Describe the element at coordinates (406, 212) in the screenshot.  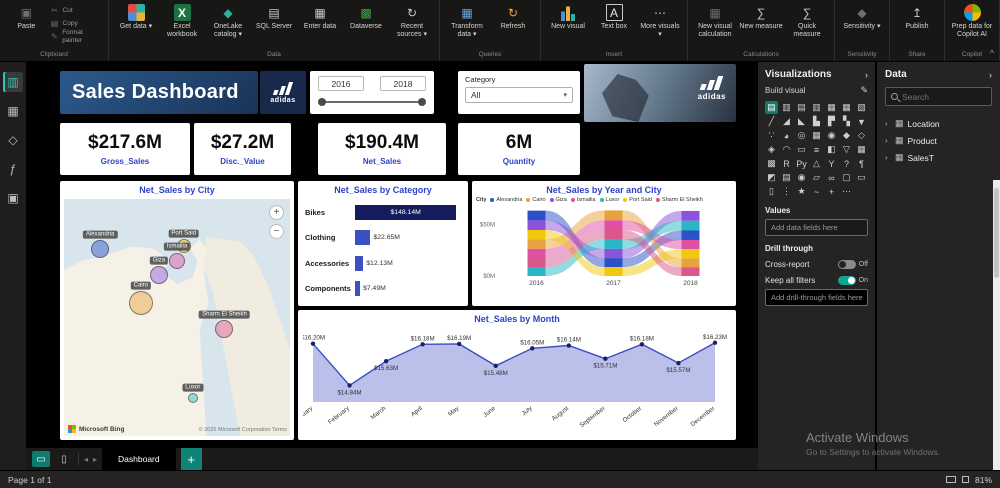
I see `bar-bikes: $148.14M` at that location.